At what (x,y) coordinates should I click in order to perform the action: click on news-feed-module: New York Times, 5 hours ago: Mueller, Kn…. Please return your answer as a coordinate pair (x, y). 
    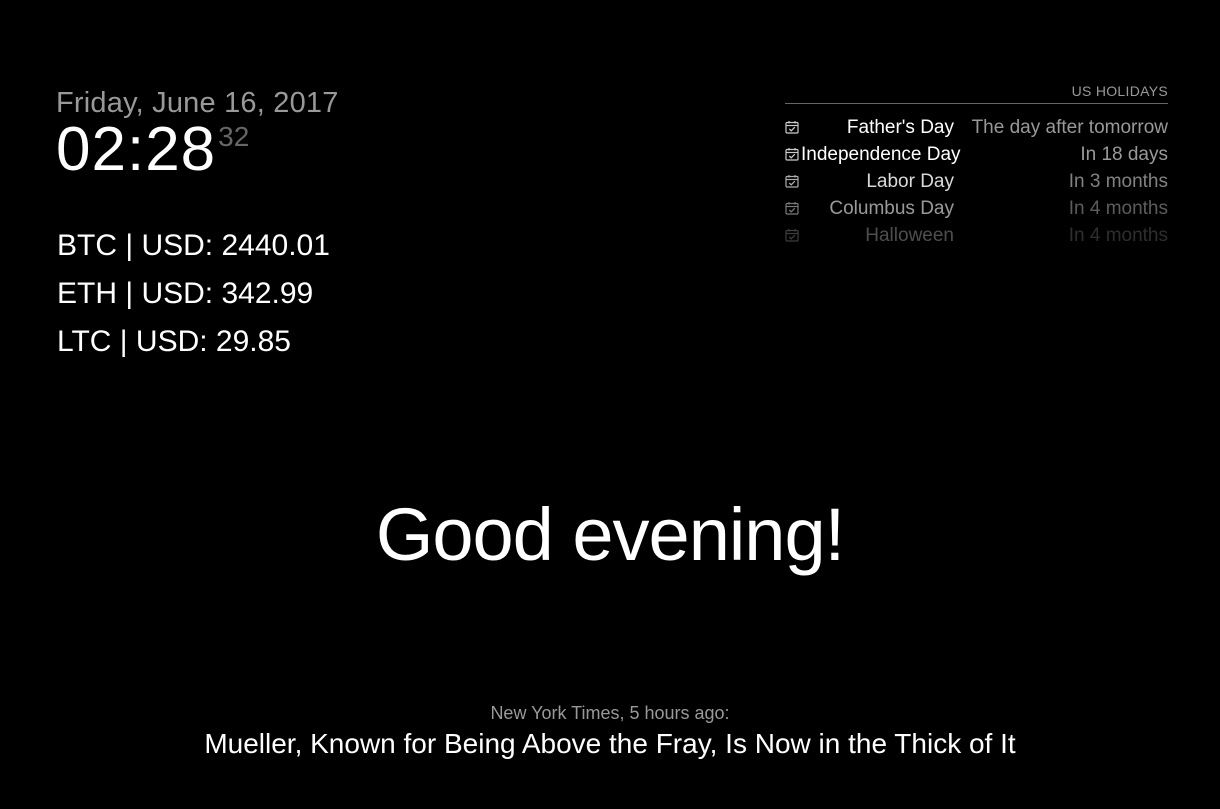
    Looking at the image, I should click on (610, 732).